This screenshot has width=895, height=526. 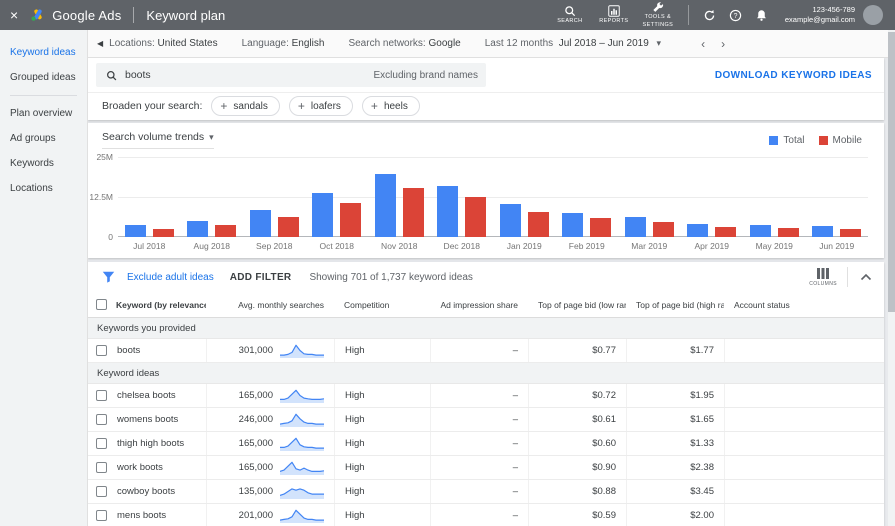 What do you see at coordinates (14, 15) in the screenshot?
I see `close-icon: ×` at bounding box center [14, 15].